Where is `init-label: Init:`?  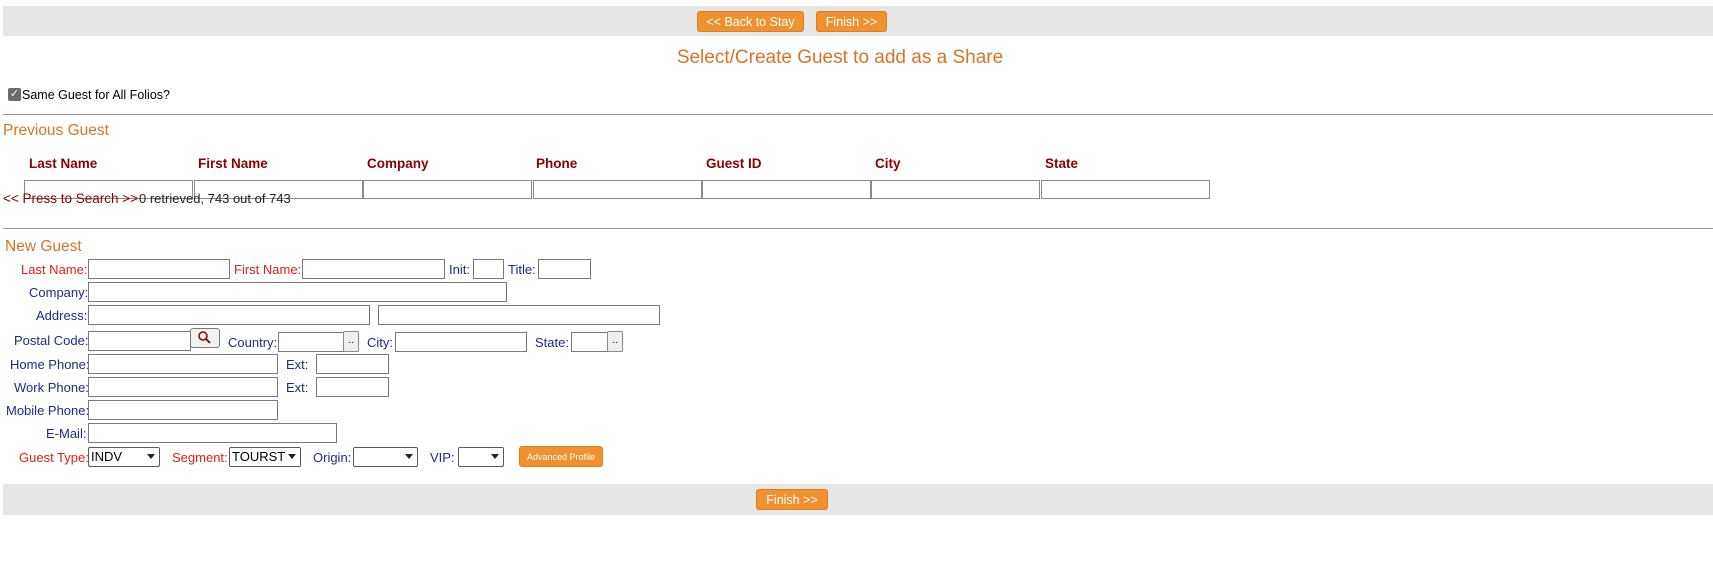
init-label: Init: is located at coordinates (459, 269).